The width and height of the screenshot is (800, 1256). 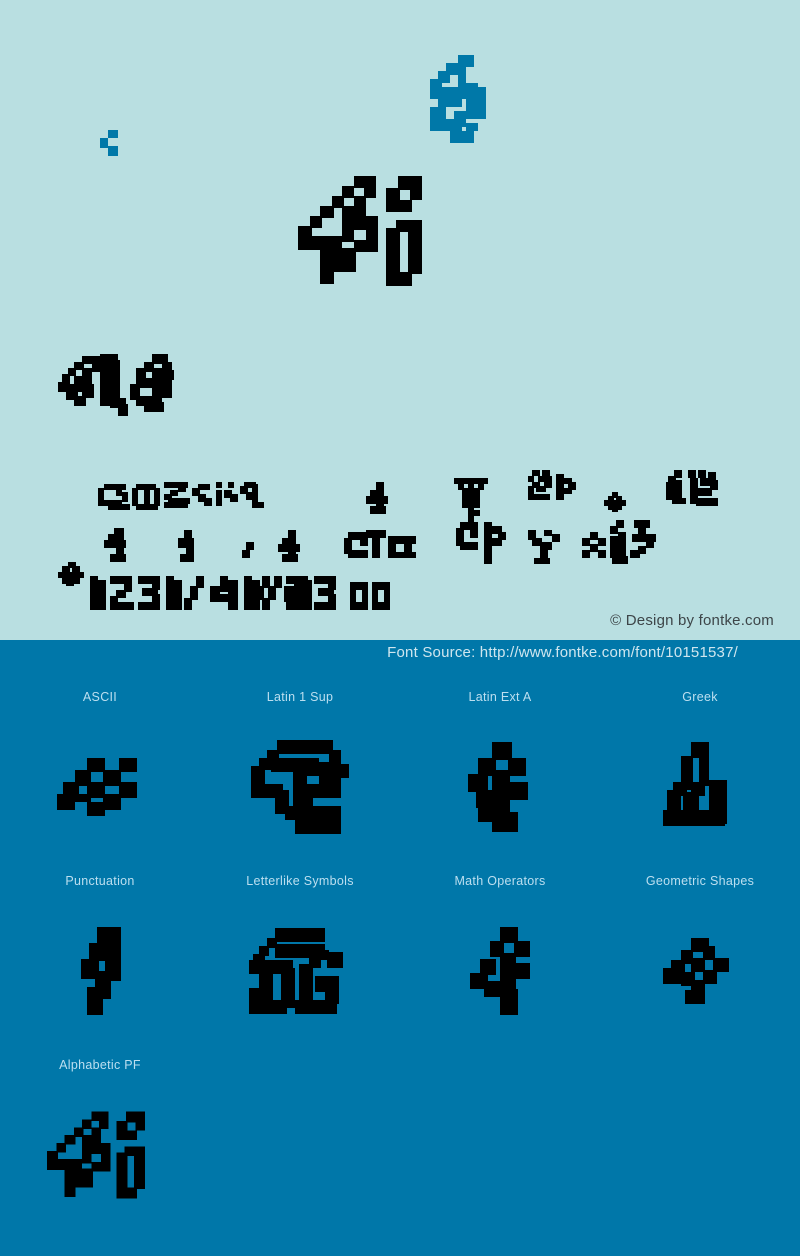 I want to click on swatch-cell-punctuation: Punctuation, so click(x=100, y=956).